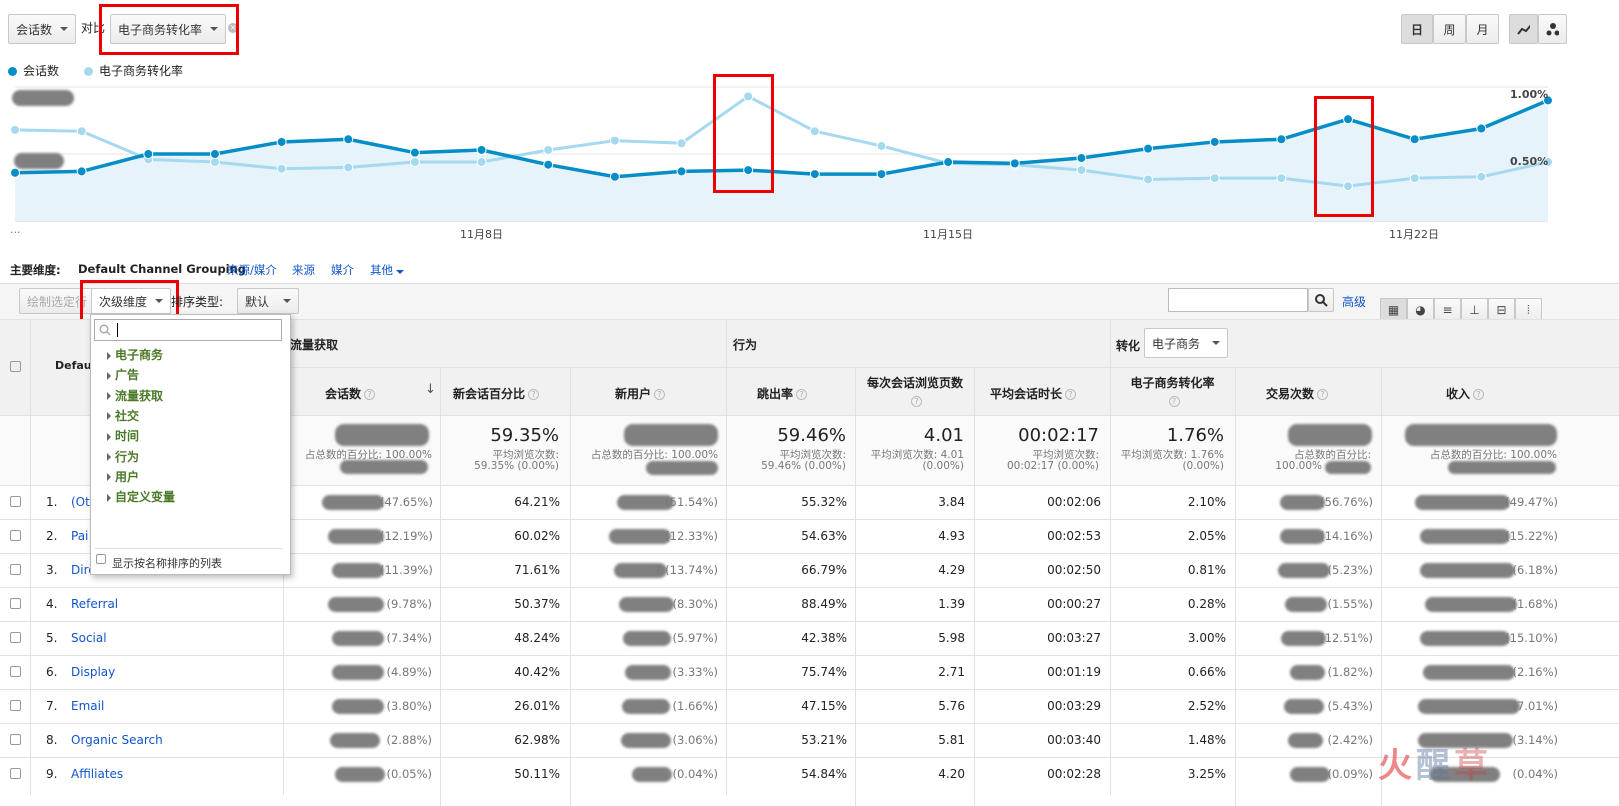 The height and width of the screenshot is (806, 1619). I want to click on table-search-button, so click(1321, 300).